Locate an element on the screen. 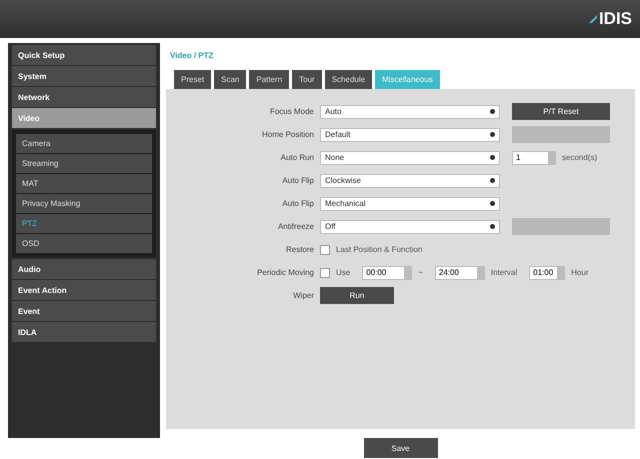 The height and width of the screenshot is (459, 640). submenu-item: OSD is located at coordinates (84, 243).